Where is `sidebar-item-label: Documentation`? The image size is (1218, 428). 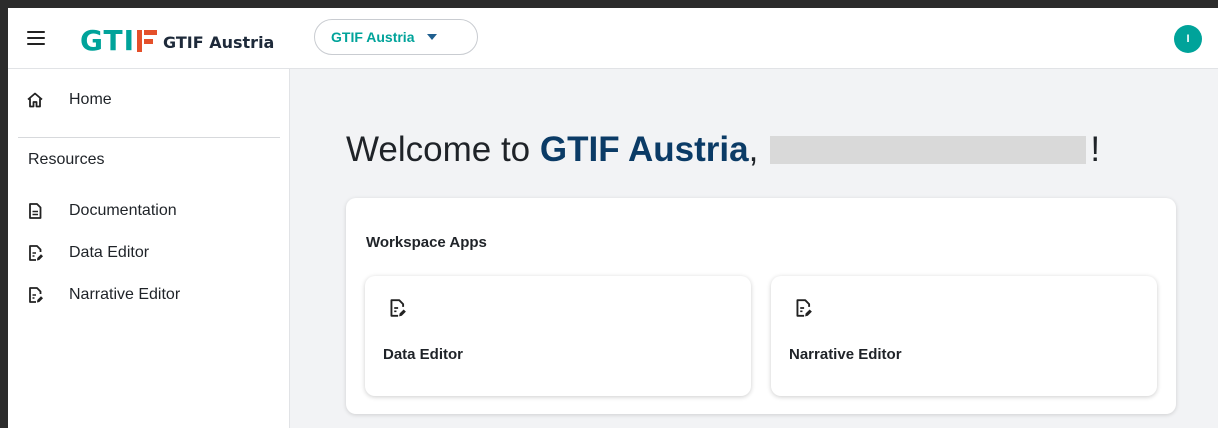
sidebar-item-label: Documentation is located at coordinates (123, 210).